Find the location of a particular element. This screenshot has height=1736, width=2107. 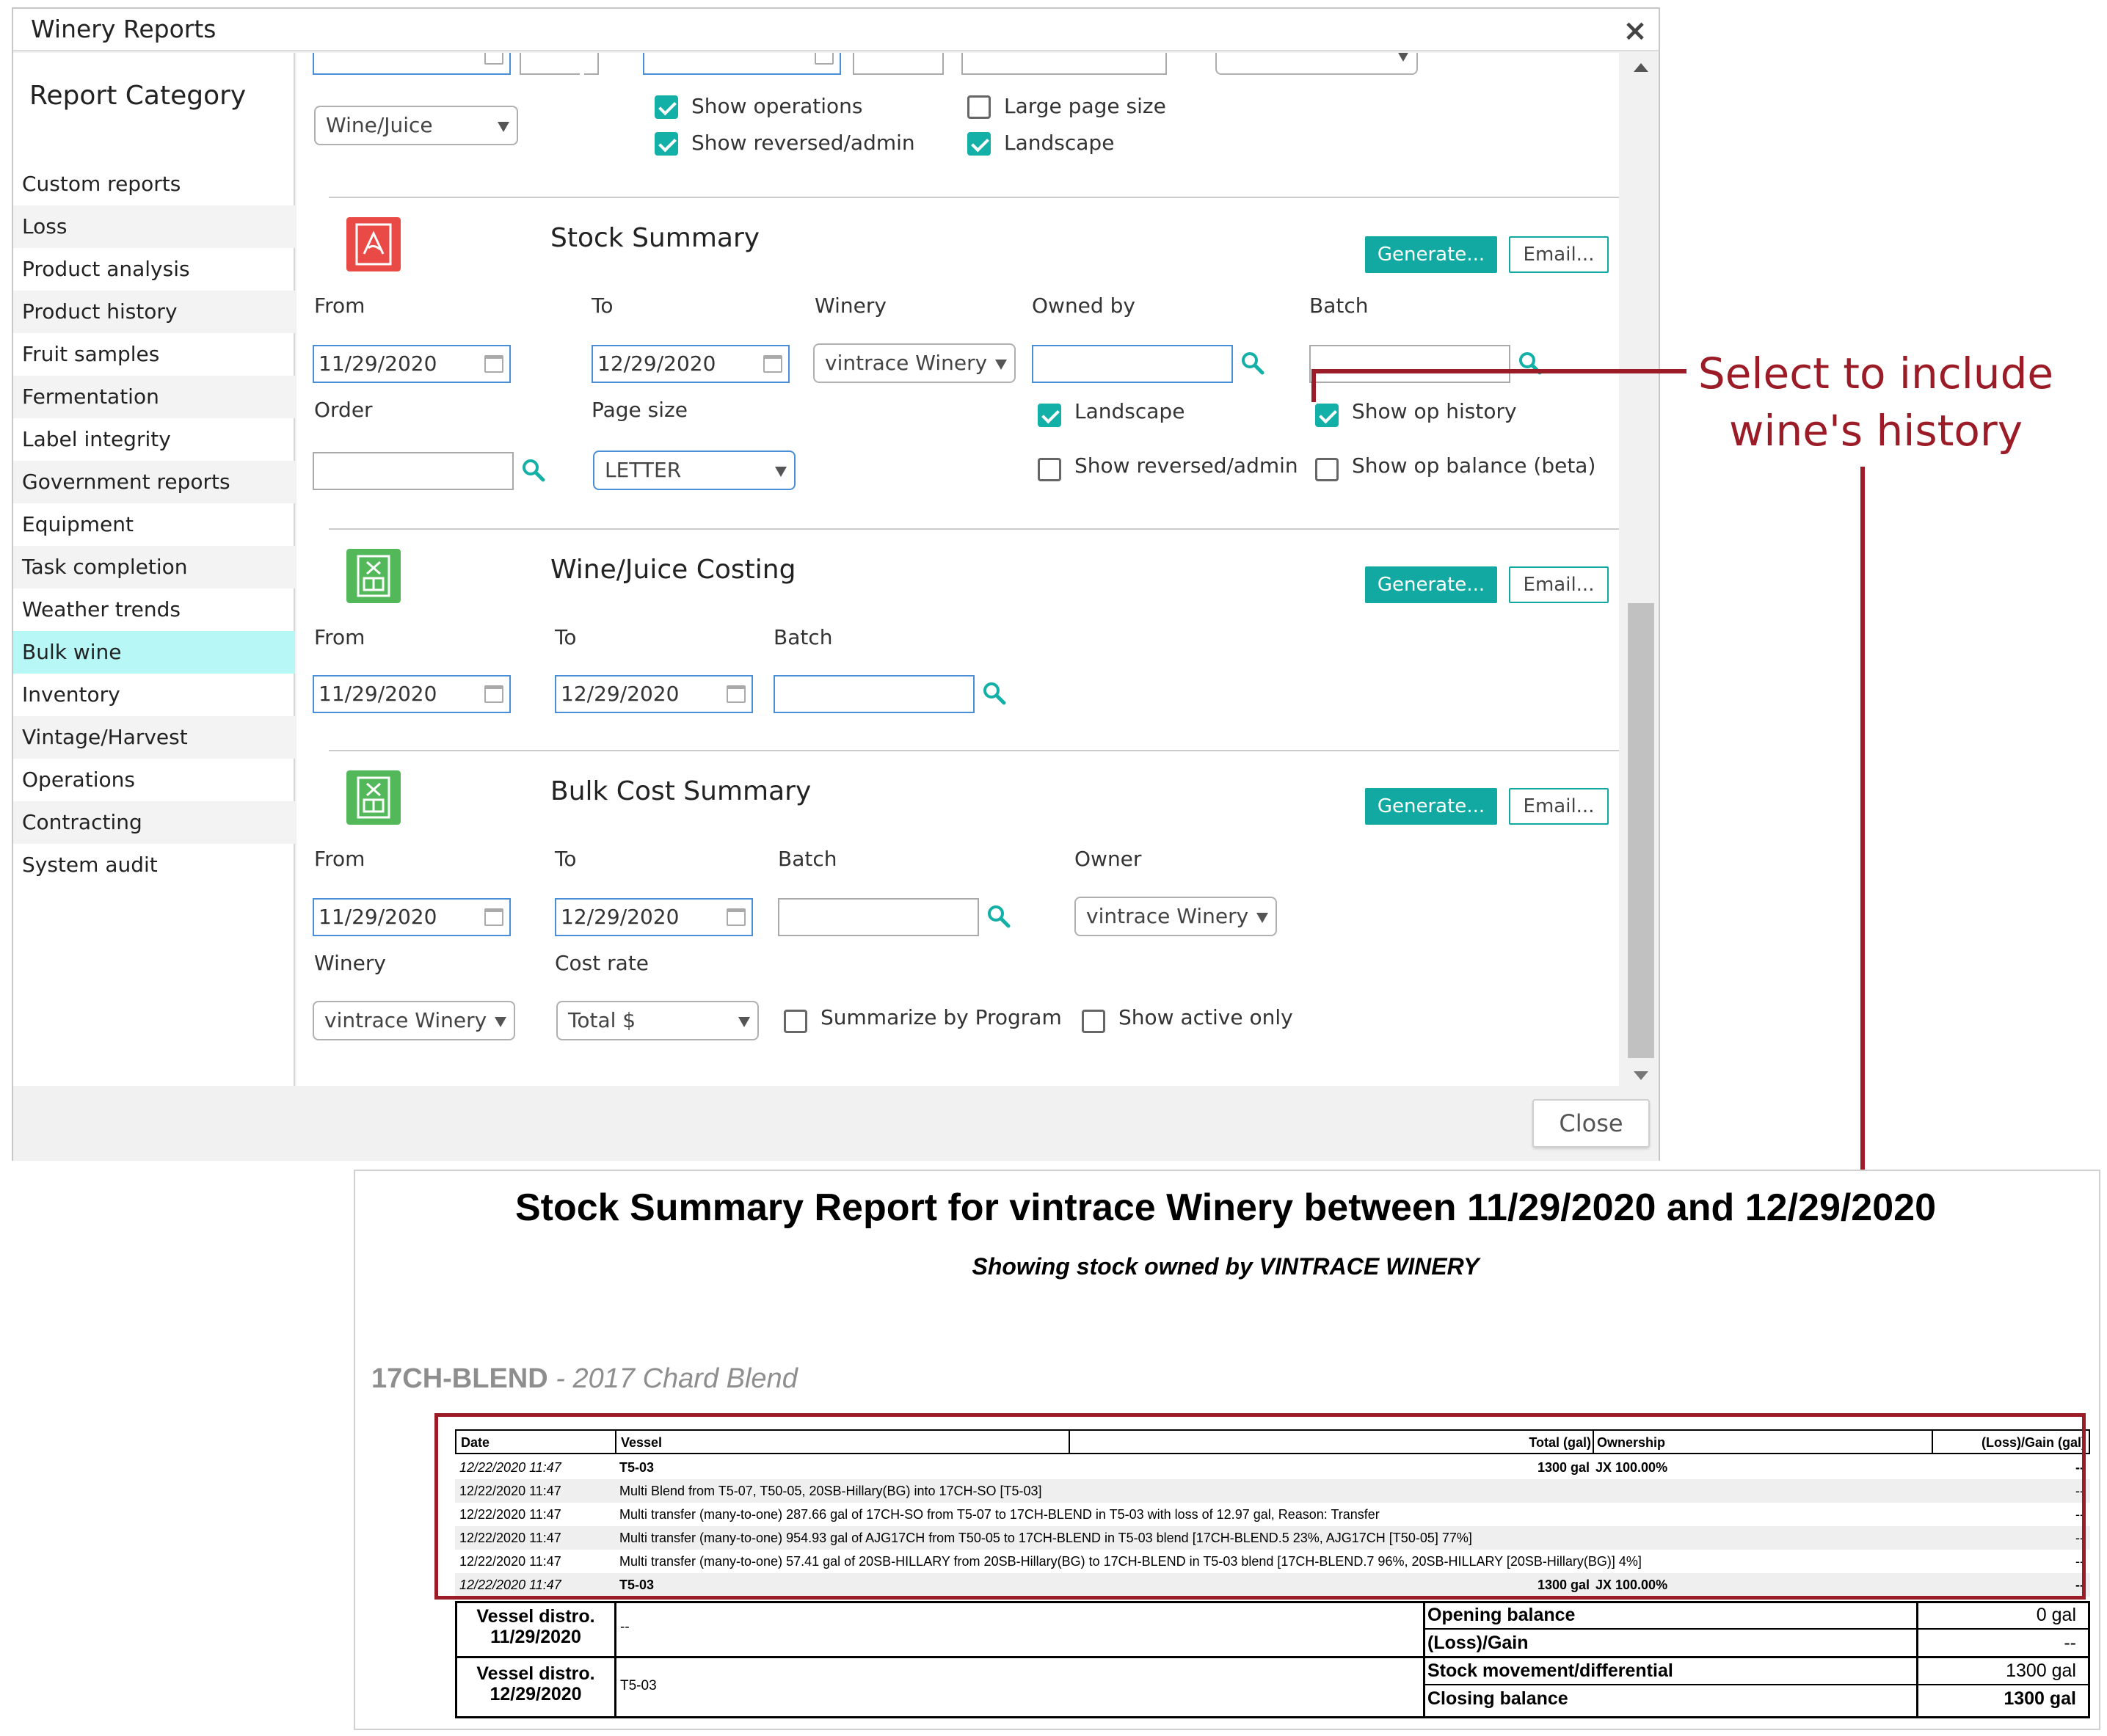

stock-batch-label: Batch is located at coordinates (1339, 305).